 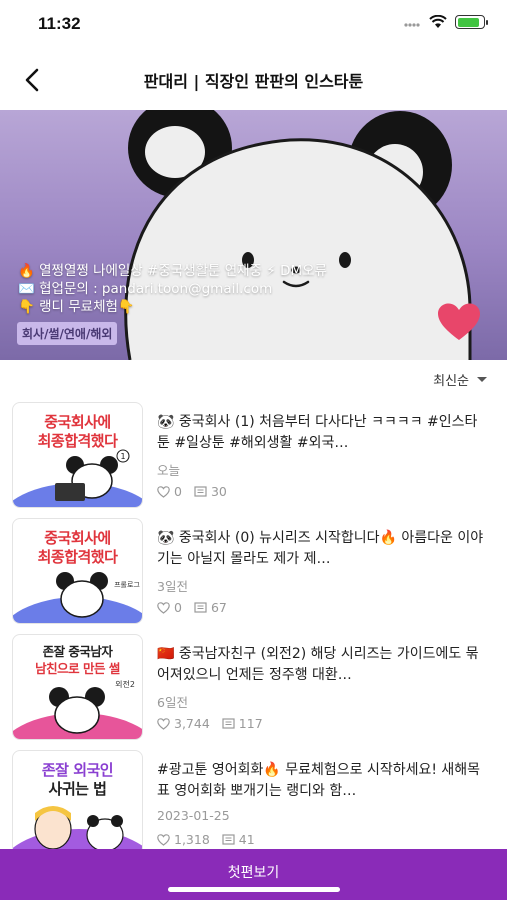 I want to click on episode-date: 6일전, so click(x=172, y=702).